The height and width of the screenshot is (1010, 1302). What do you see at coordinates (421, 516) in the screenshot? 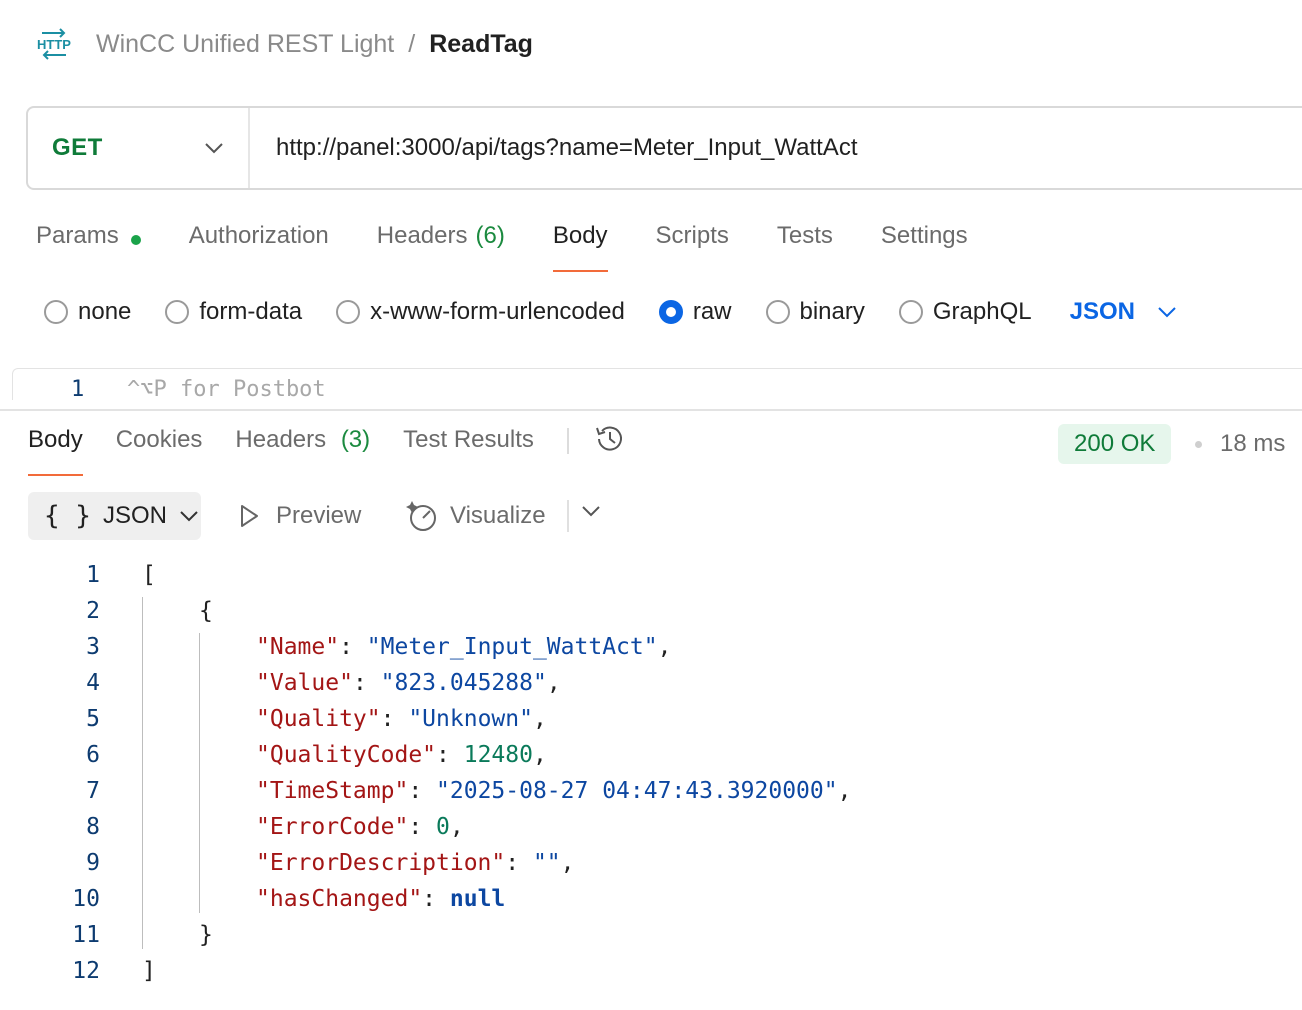
I see `visualize-icon` at bounding box center [421, 516].